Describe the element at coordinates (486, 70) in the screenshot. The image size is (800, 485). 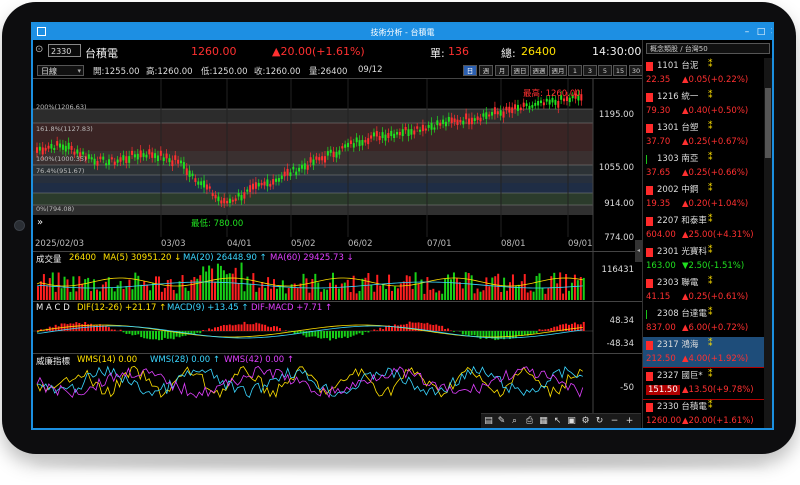
I see `period-button: 週` at that location.